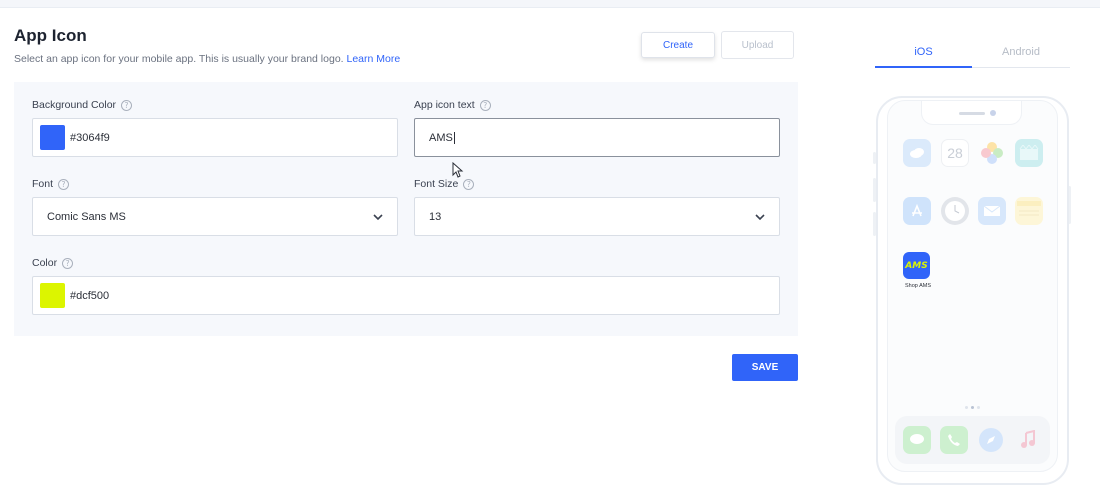 This screenshot has width=1100, height=497. I want to click on font-label-text: Font, so click(43, 184).